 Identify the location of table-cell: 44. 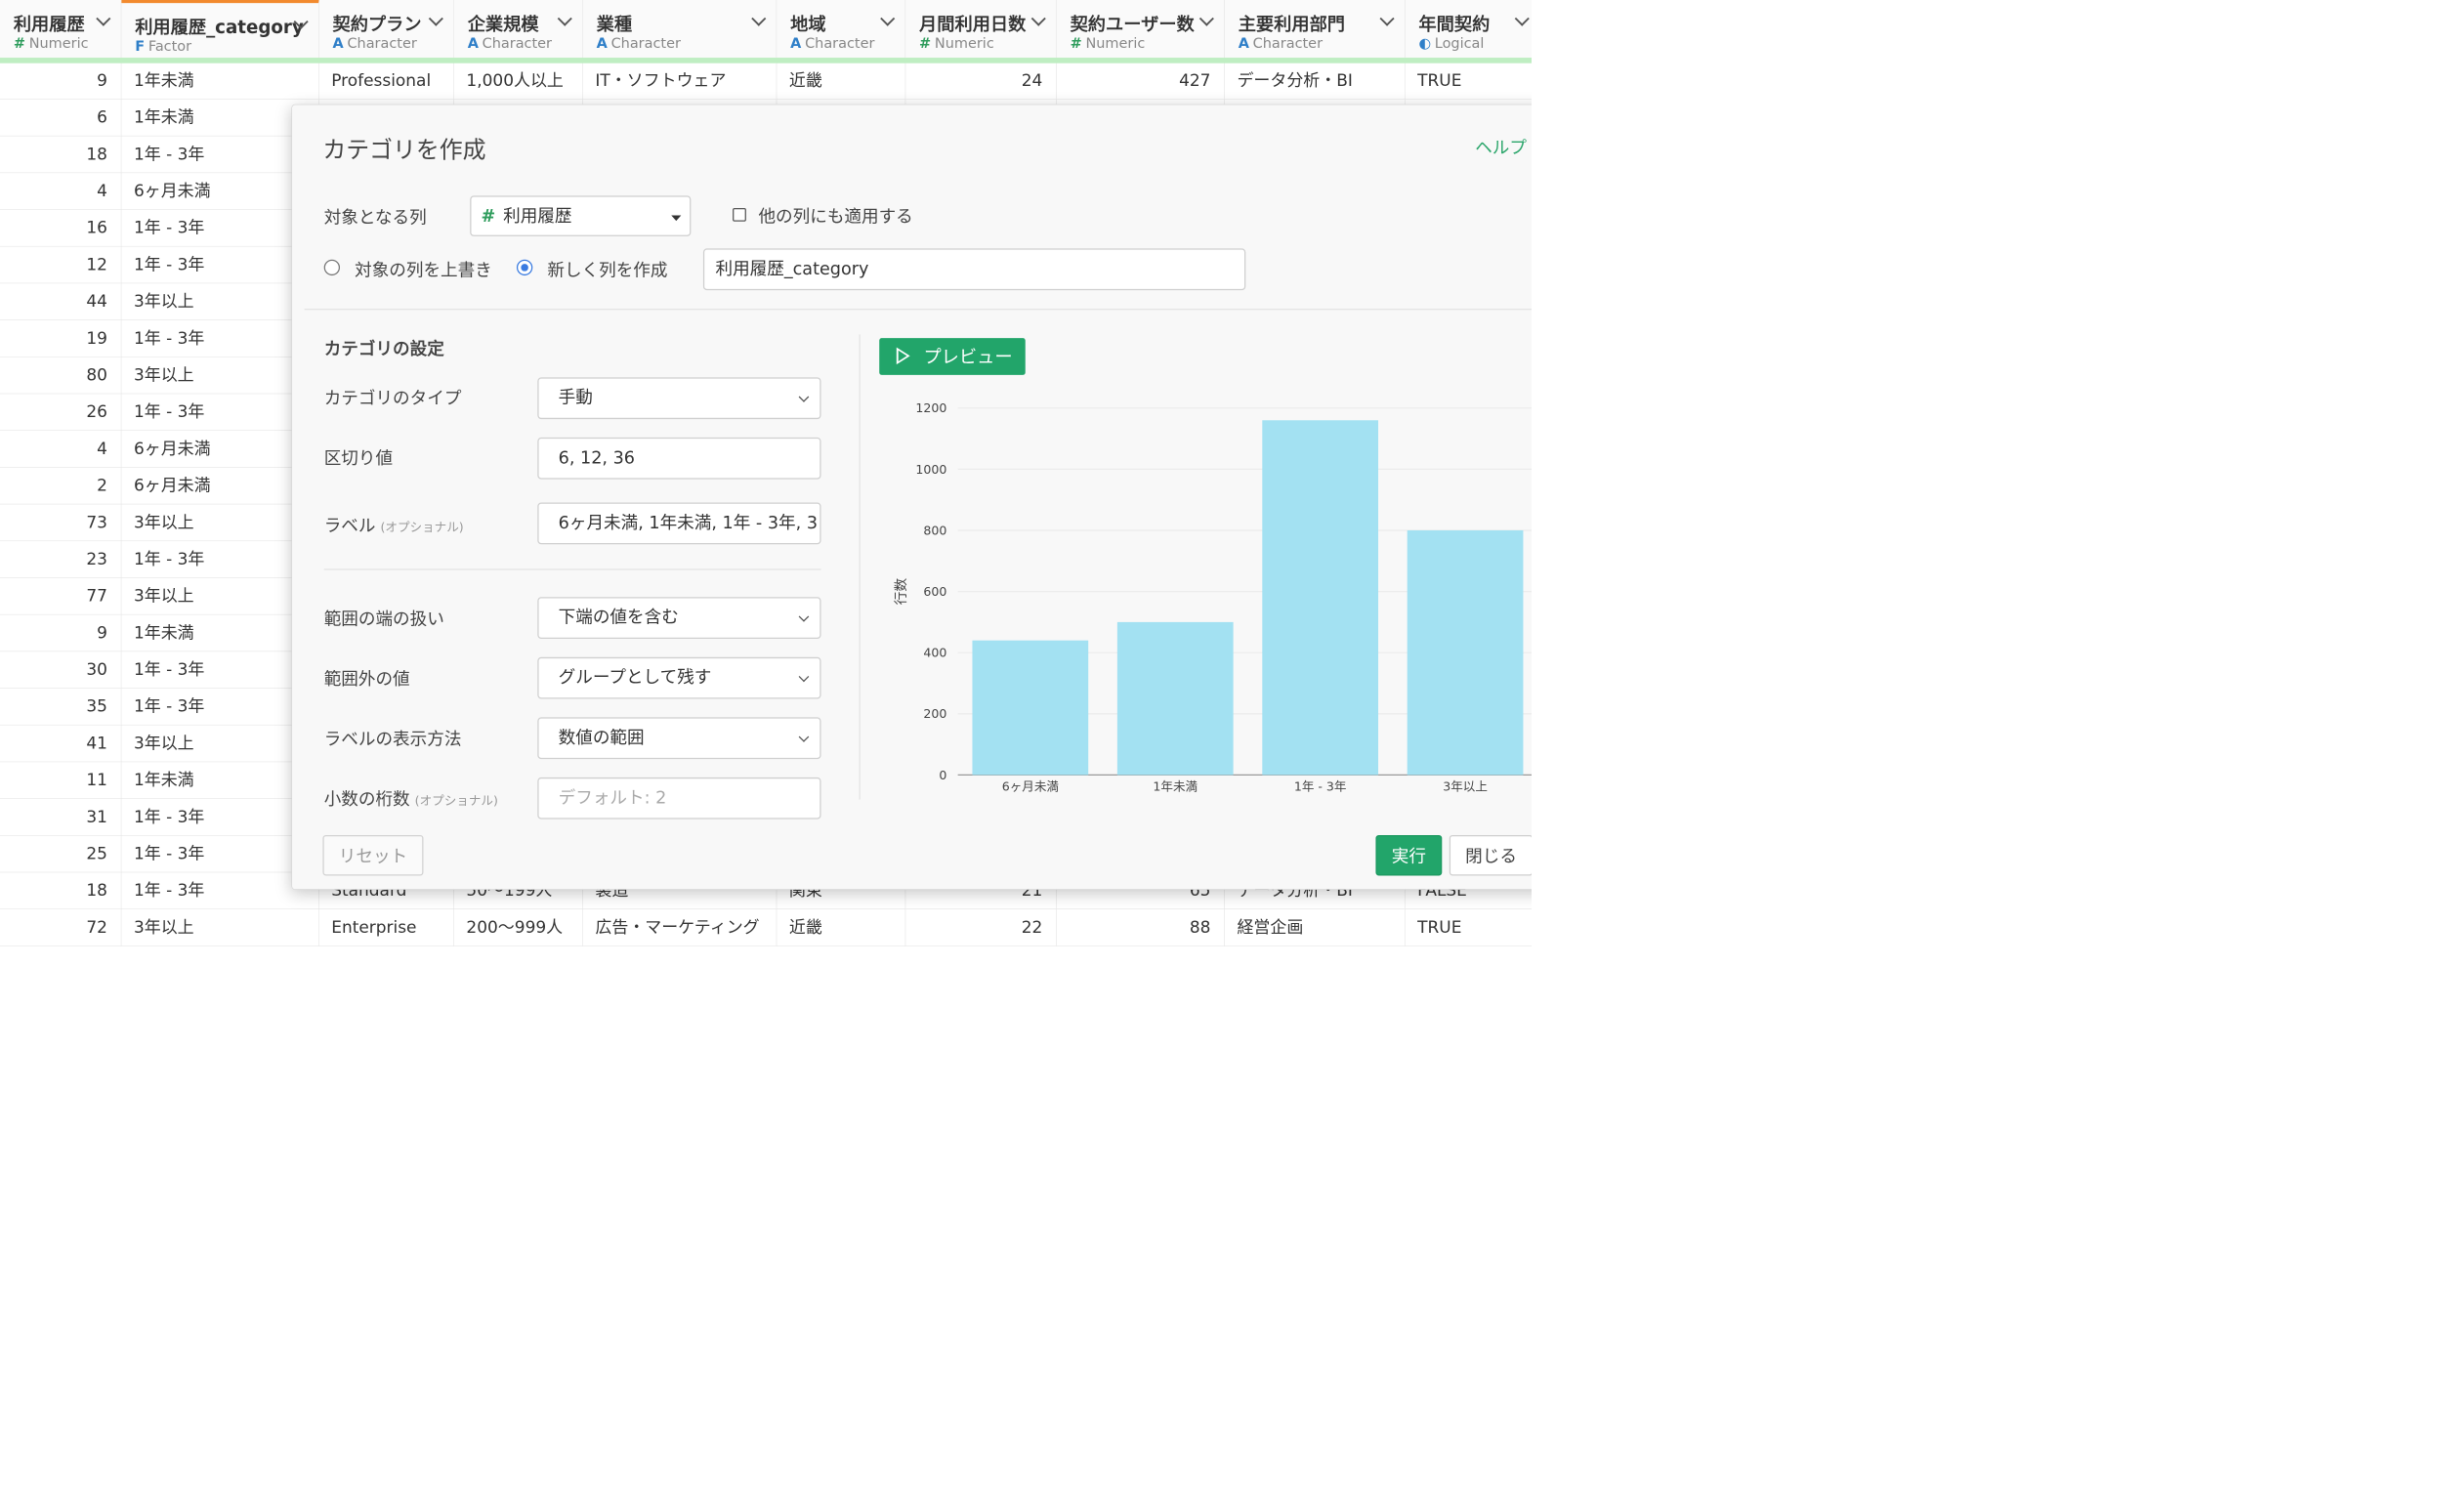
(61, 301).